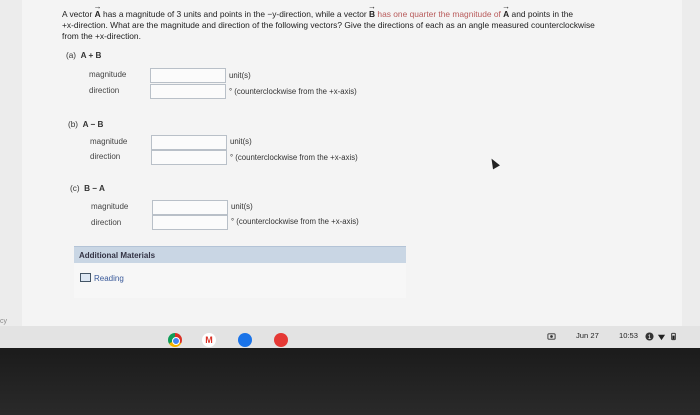  Describe the element at coordinates (190, 207) in the screenshot. I see `part-c-magnitude-input` at that location.